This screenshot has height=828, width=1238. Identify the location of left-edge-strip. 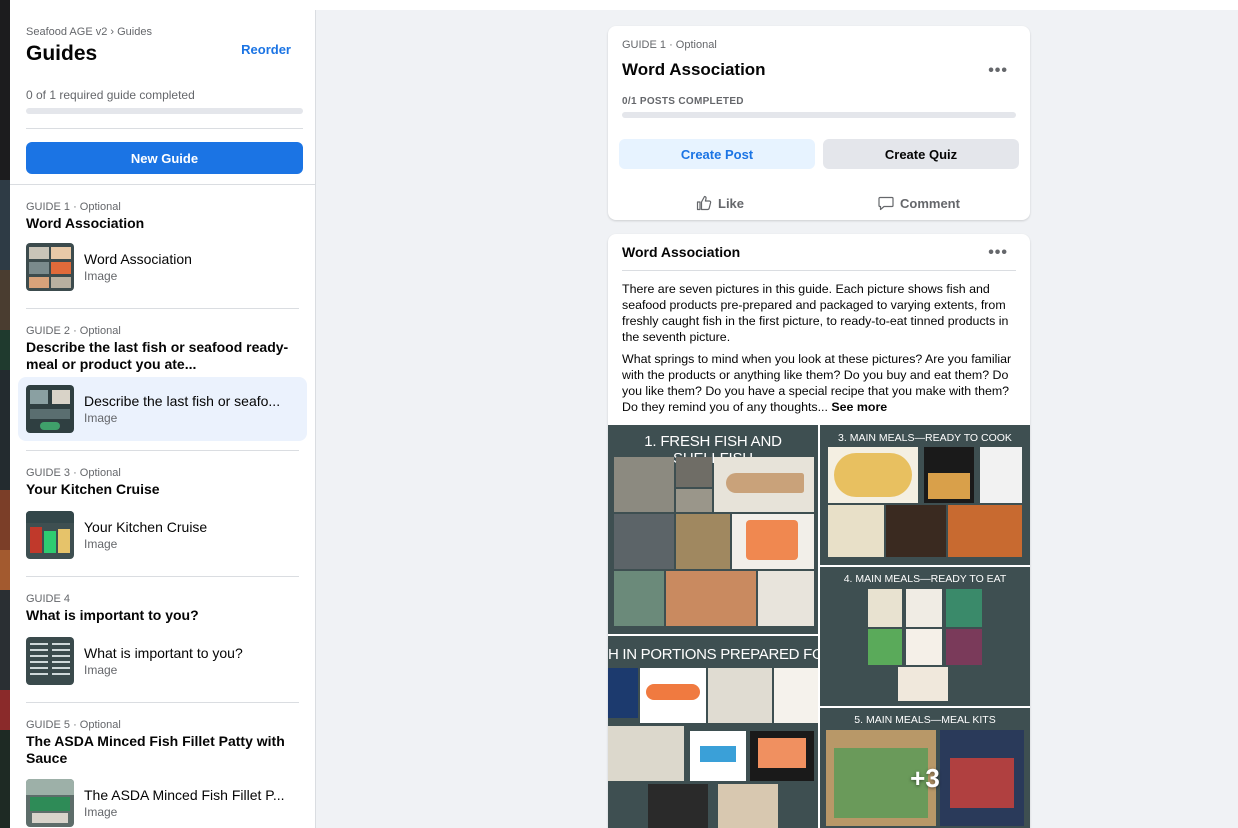
(5, 414).